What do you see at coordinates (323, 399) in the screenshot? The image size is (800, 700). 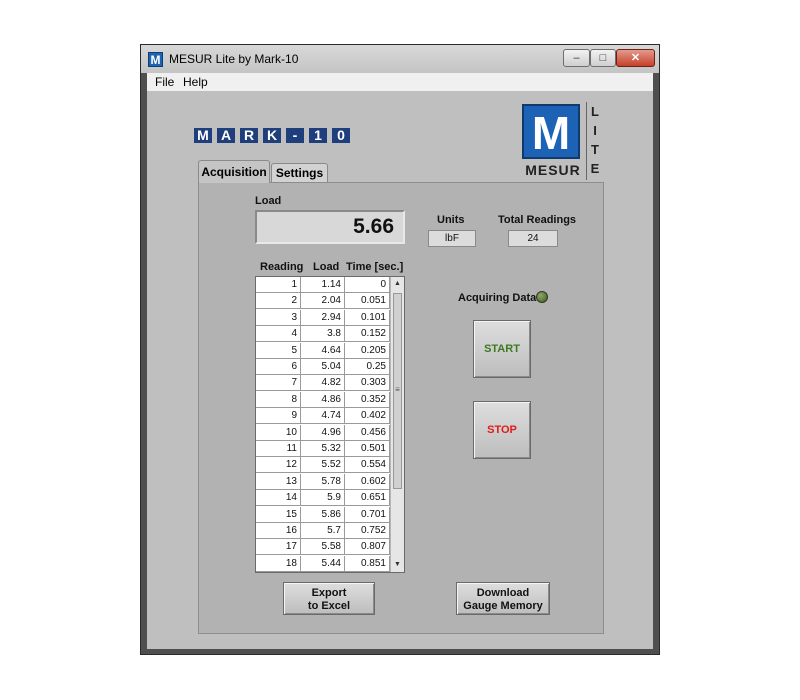 I see `table-row: 8 4.86 0.352` at bounding box center [323, 399].